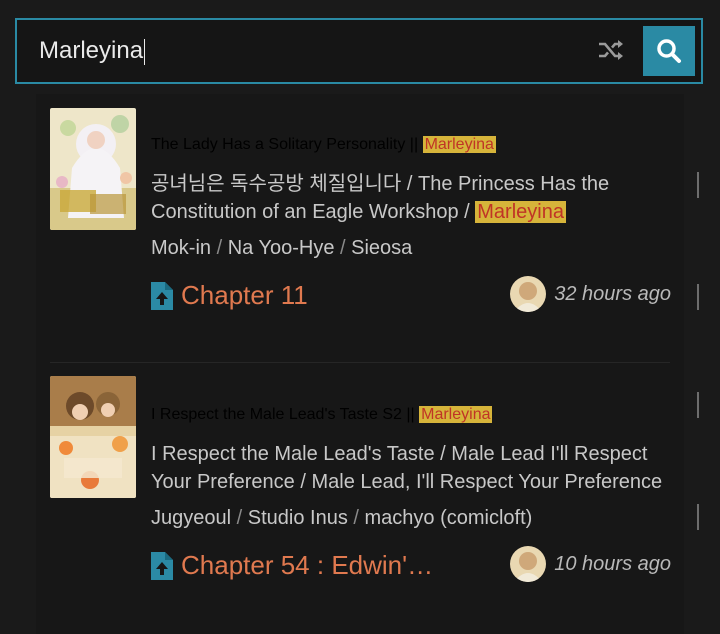 Image resolution: width=720 pixels, height=634 pixels. What do you see at coordinates (295, 565) in the screenshot?
I see `latest-chapter-link: Chapter 54 : Edwin's Ending` at bounding box center [295, 565].